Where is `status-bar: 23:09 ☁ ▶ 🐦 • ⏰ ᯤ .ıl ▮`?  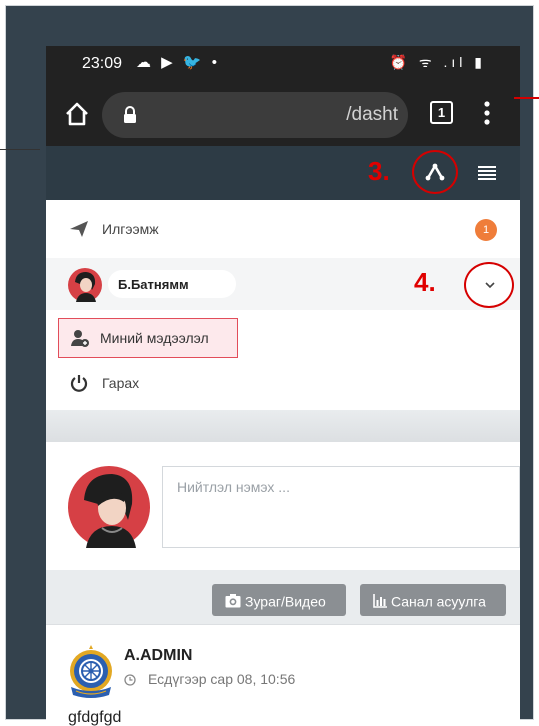
status-bar: 23:09 ☁ ▶ 🐦 • ⏰ ᯤ .ıl ▮ is located at coordinates (283, 65).